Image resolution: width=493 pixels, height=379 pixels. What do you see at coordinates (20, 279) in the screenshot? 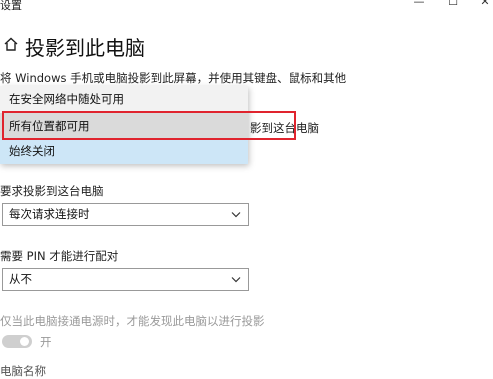
I see `pin-pairing-value: 从不` at bounding box center [20, 279].